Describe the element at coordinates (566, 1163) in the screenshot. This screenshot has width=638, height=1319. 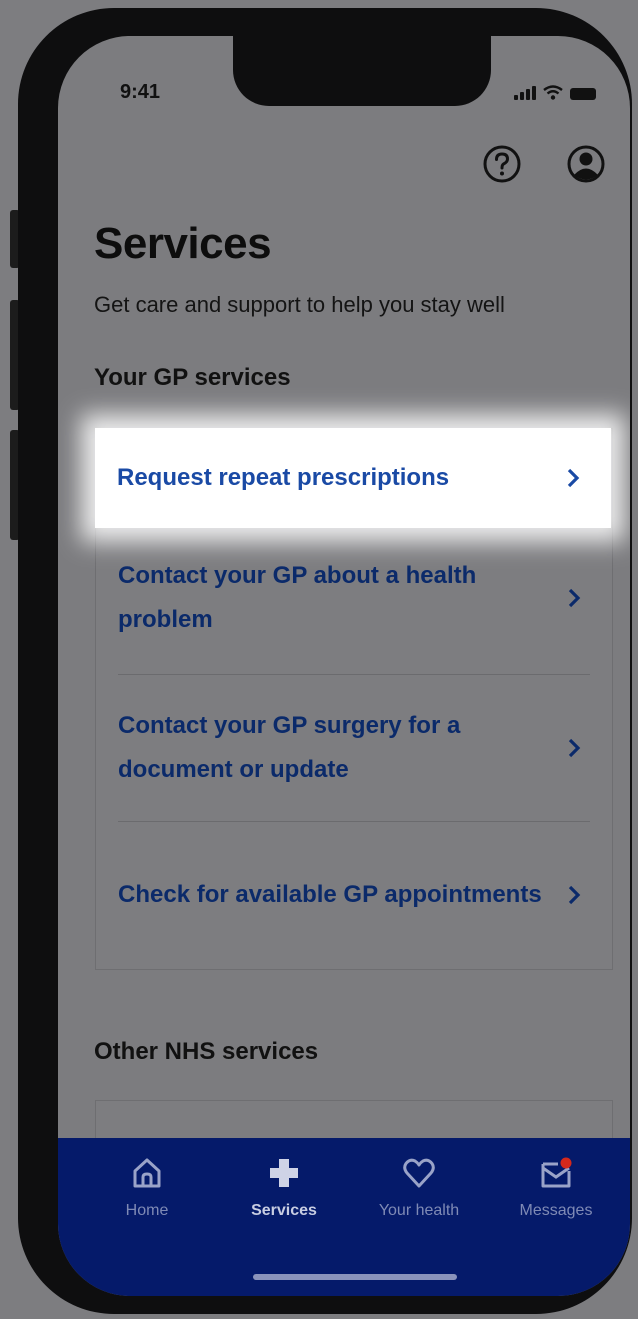
I see `notification-badge` at that location.